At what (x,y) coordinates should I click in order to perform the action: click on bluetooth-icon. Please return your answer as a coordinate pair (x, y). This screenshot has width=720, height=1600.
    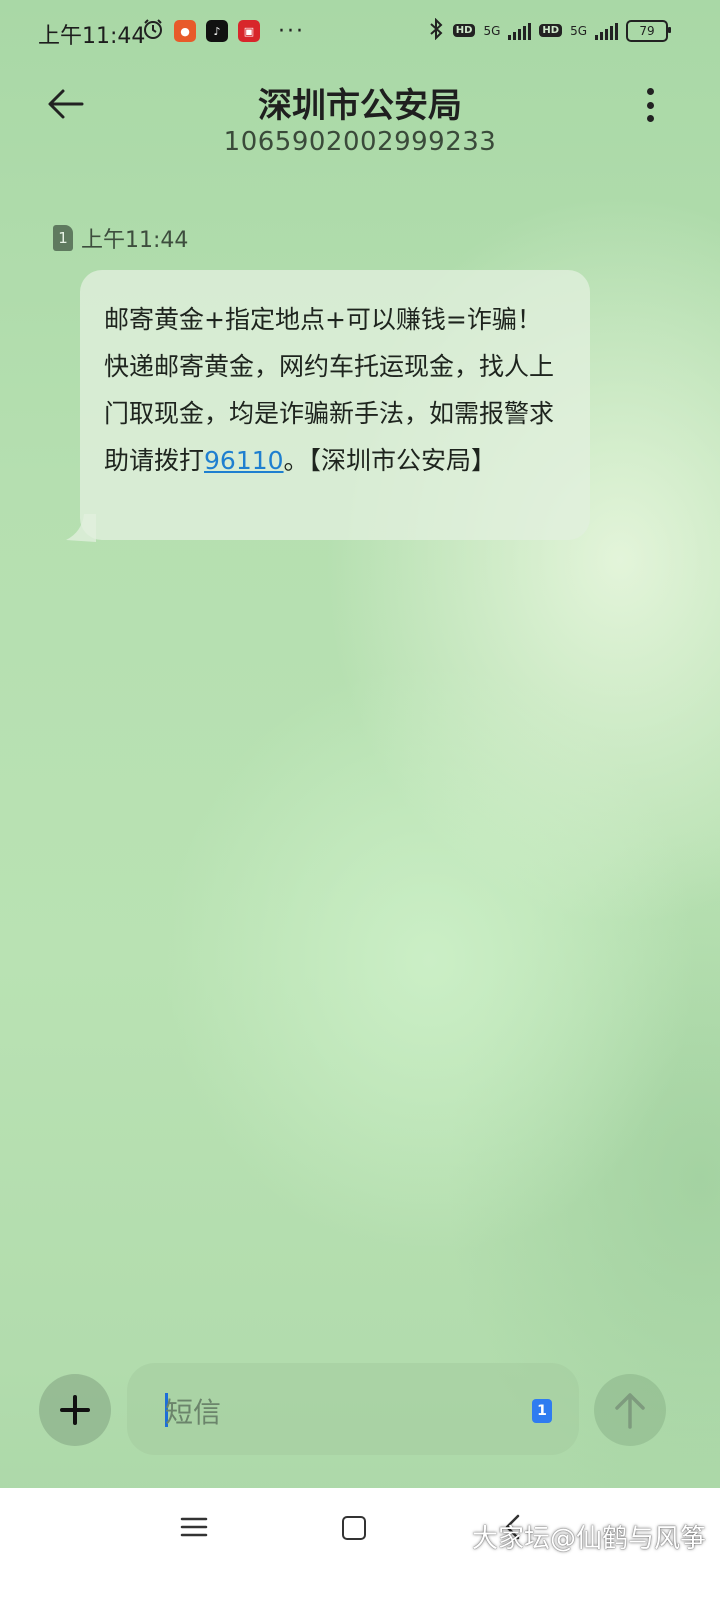
    Looking at the image, I should click on (436, 30).